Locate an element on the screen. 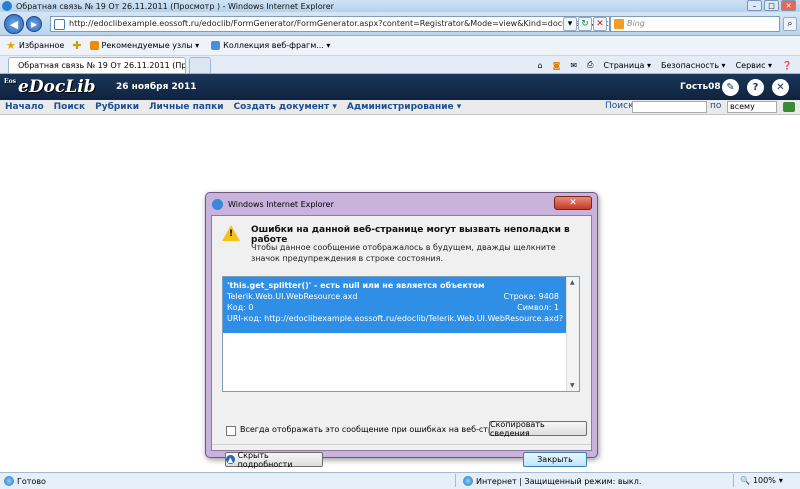  fav-item-label: Рекомендуемые узлы ▾ is located at coordinates (150, 45).